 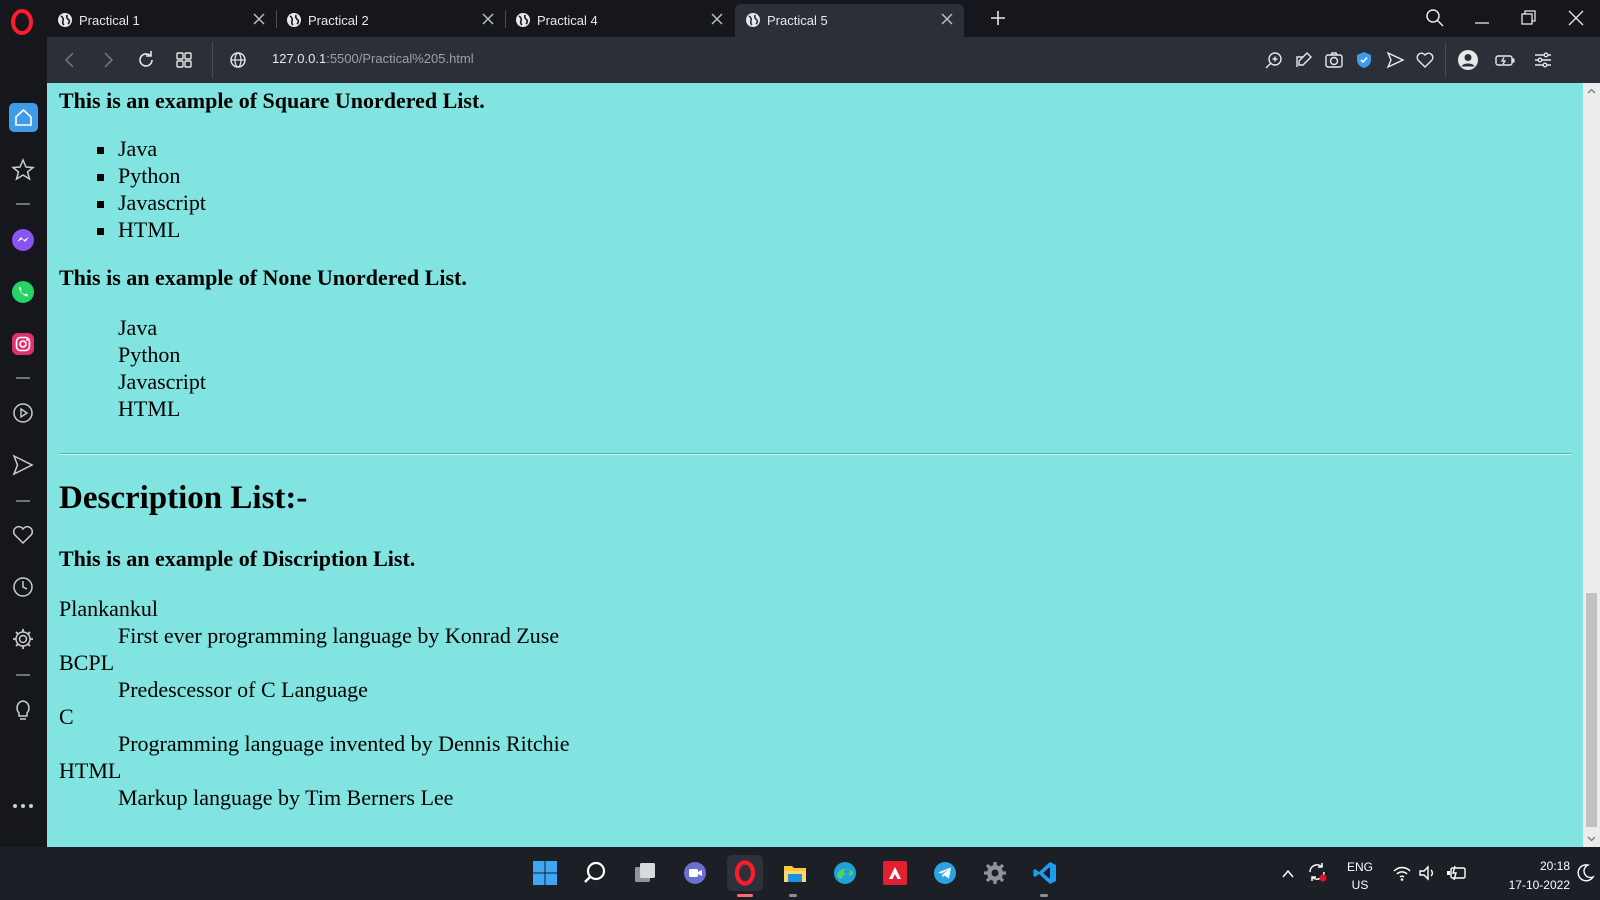 I want to click on close-window-icon, so click(x=1576, y=18).